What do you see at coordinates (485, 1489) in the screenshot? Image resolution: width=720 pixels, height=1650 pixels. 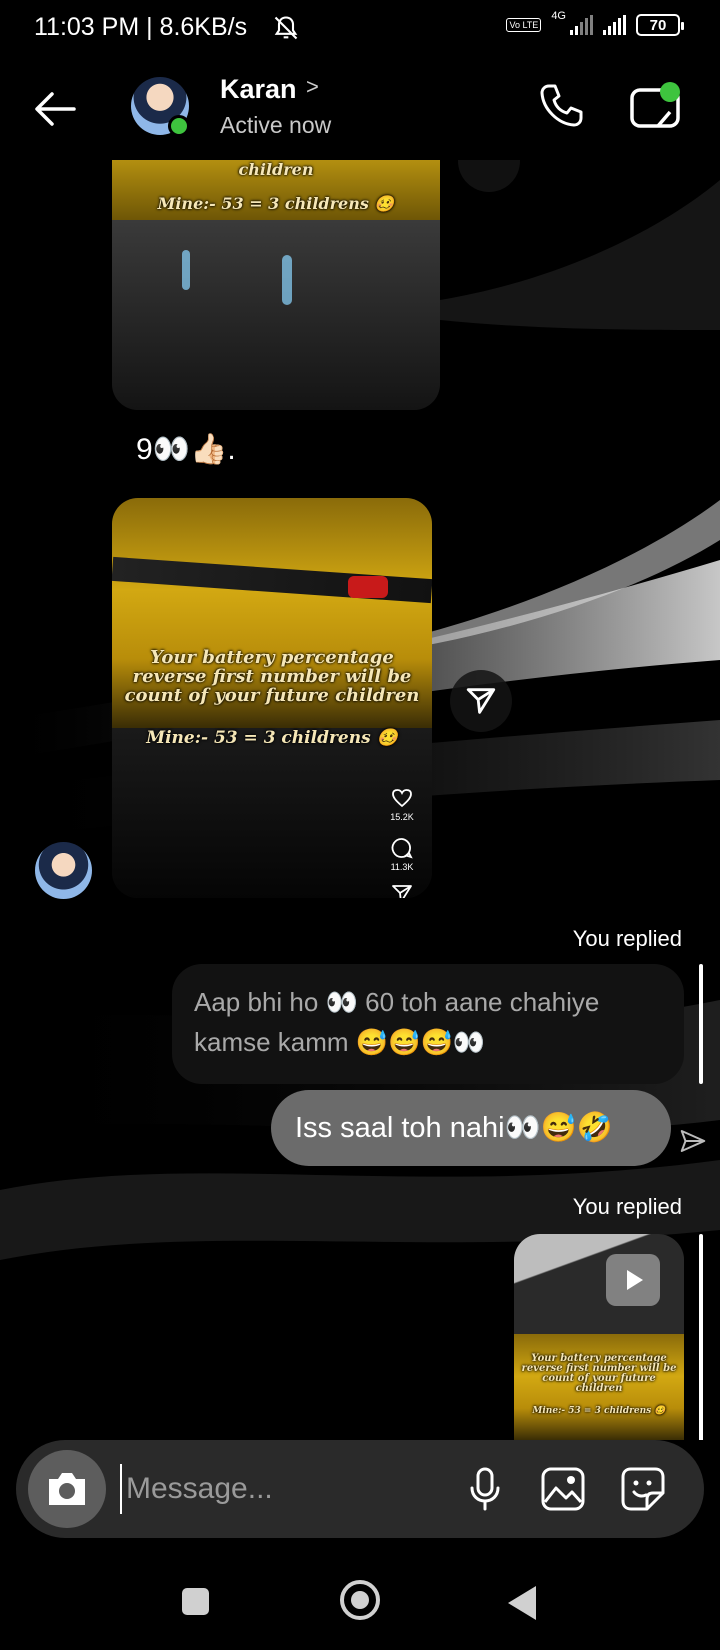 I see `microphone-icon` at bounding box center [485, 1489].